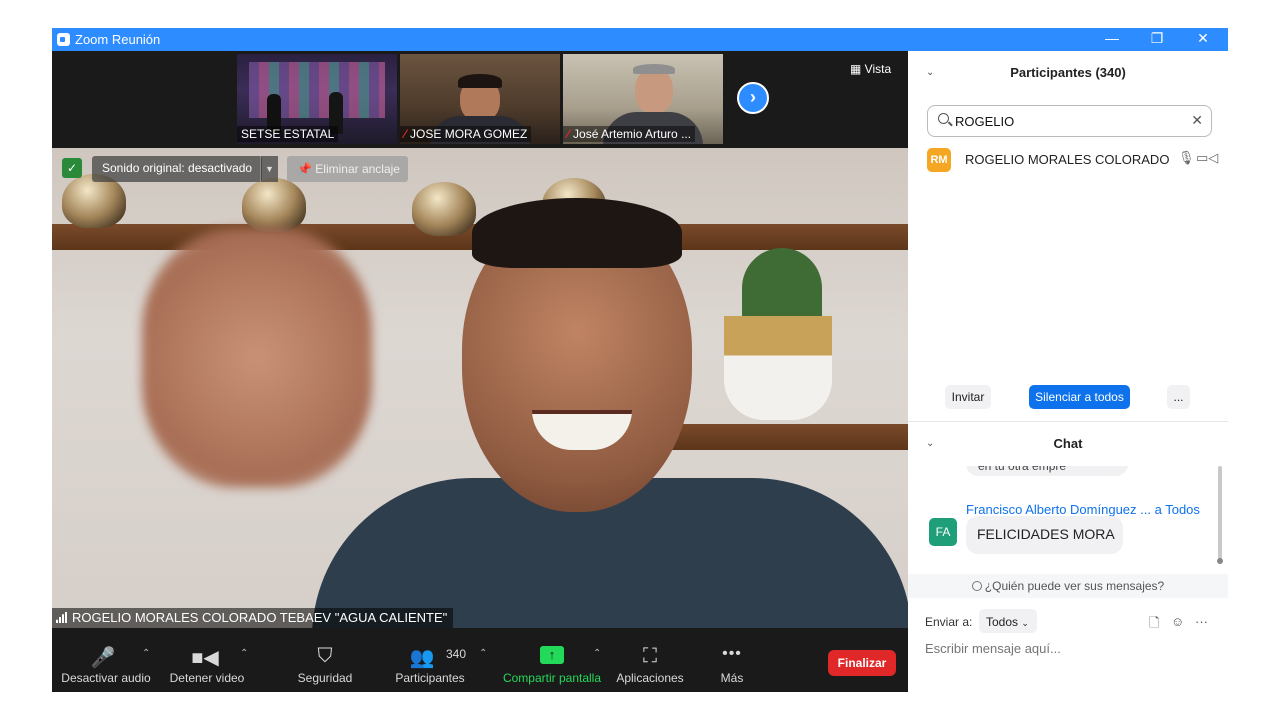 Image resolution: width=1280 pixels, height=720 pixels. What do you see at coordinates (878, 69) in the screenshot?
I see `view-label: Vista` at bounding box center [878, 69].